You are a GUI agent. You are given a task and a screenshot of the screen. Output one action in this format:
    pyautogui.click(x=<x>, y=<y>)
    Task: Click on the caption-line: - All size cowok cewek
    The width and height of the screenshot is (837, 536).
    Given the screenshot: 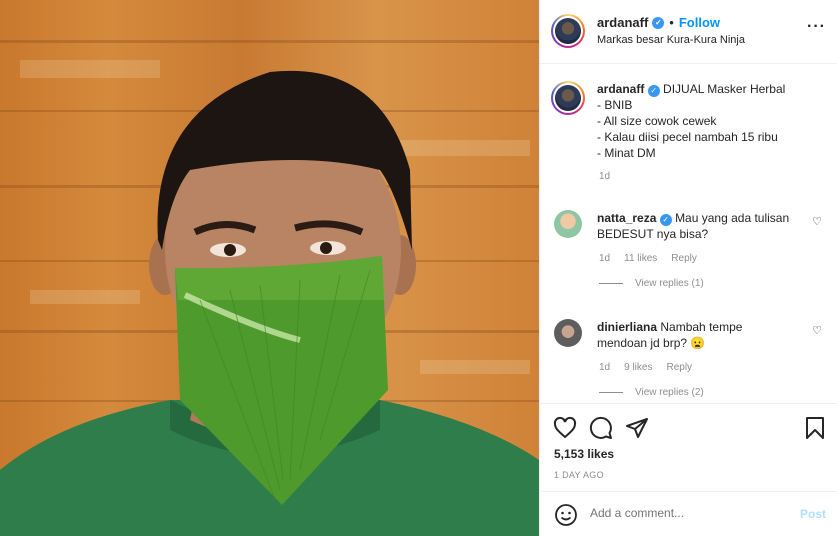 What is the action you would take?
    pyautogui.click(x=657, y=121)
    